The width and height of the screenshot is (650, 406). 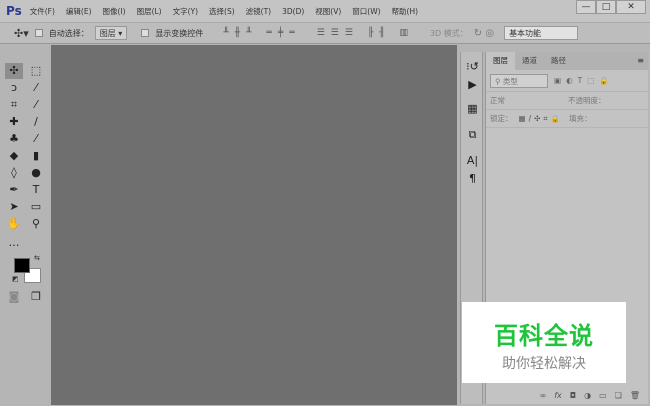 What do you see at coordinates (36, 224) in the screenshot?
I see `zoom-tool-icon: ⚲` at bounding box center [36, 224].